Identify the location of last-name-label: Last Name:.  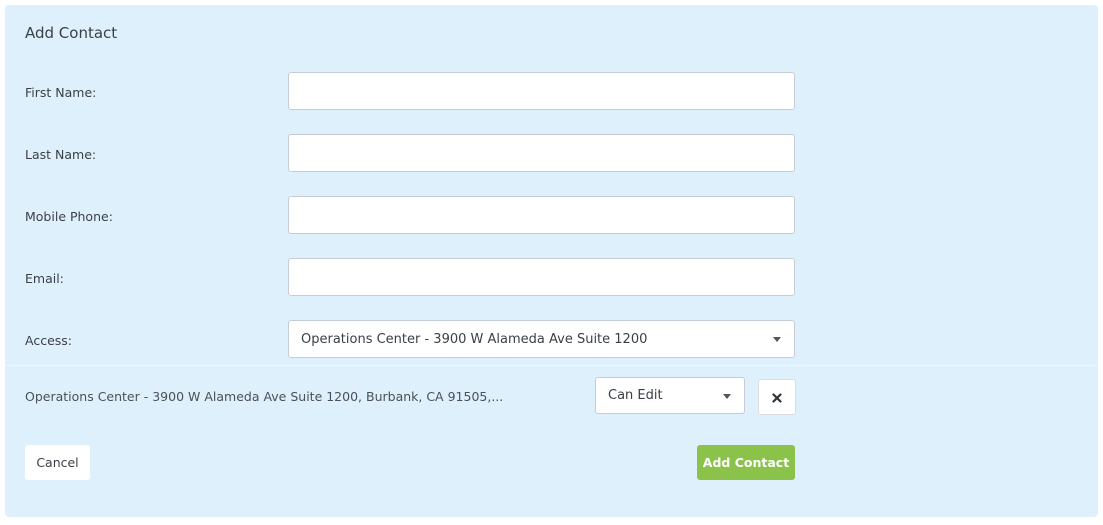
(61, 154).